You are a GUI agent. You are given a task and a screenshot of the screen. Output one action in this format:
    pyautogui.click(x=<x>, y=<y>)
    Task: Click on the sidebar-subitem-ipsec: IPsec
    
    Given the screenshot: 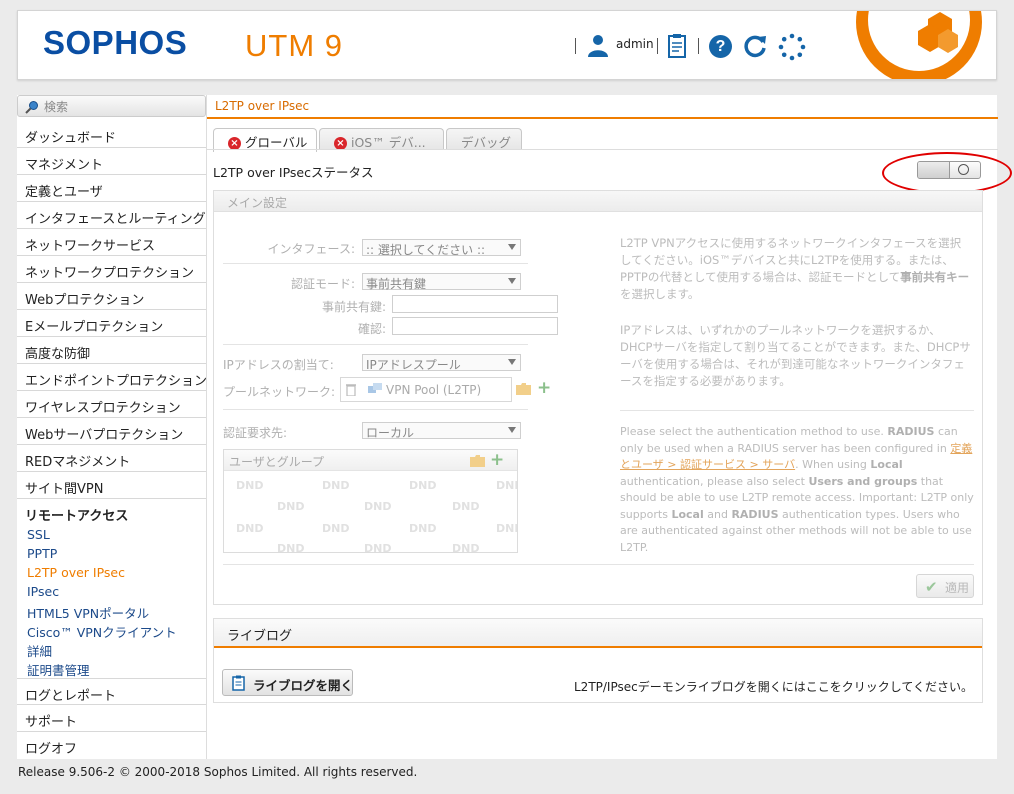 What is the action you would take?
    pyautogui.click(x=43, y=591)
    